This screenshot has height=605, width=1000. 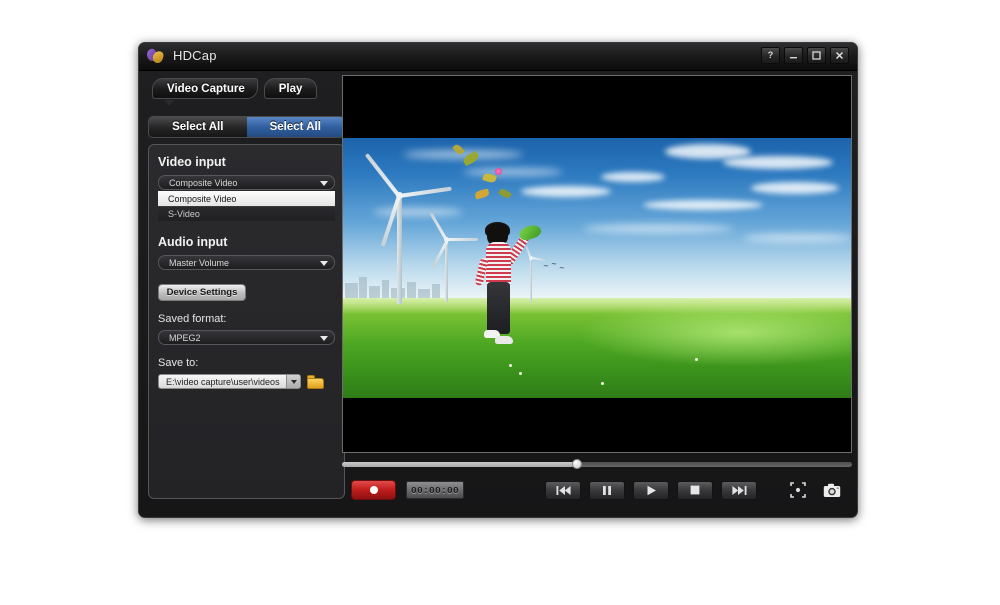 I want to click on video-input-combobox: Composite Video, so click(x=246, y=182).